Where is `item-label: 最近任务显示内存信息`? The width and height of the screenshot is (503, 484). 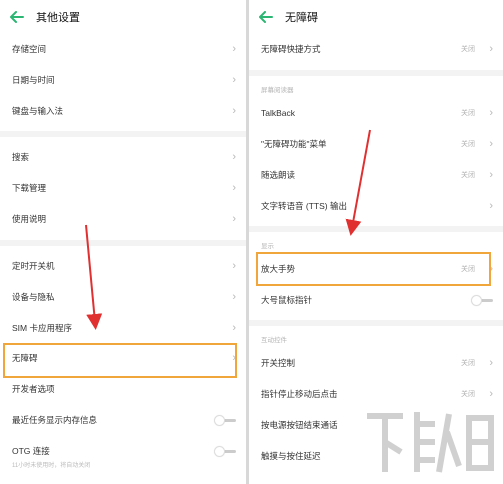
item-label: 最近任务显示内存信息 is located at coordinates (55, 420).